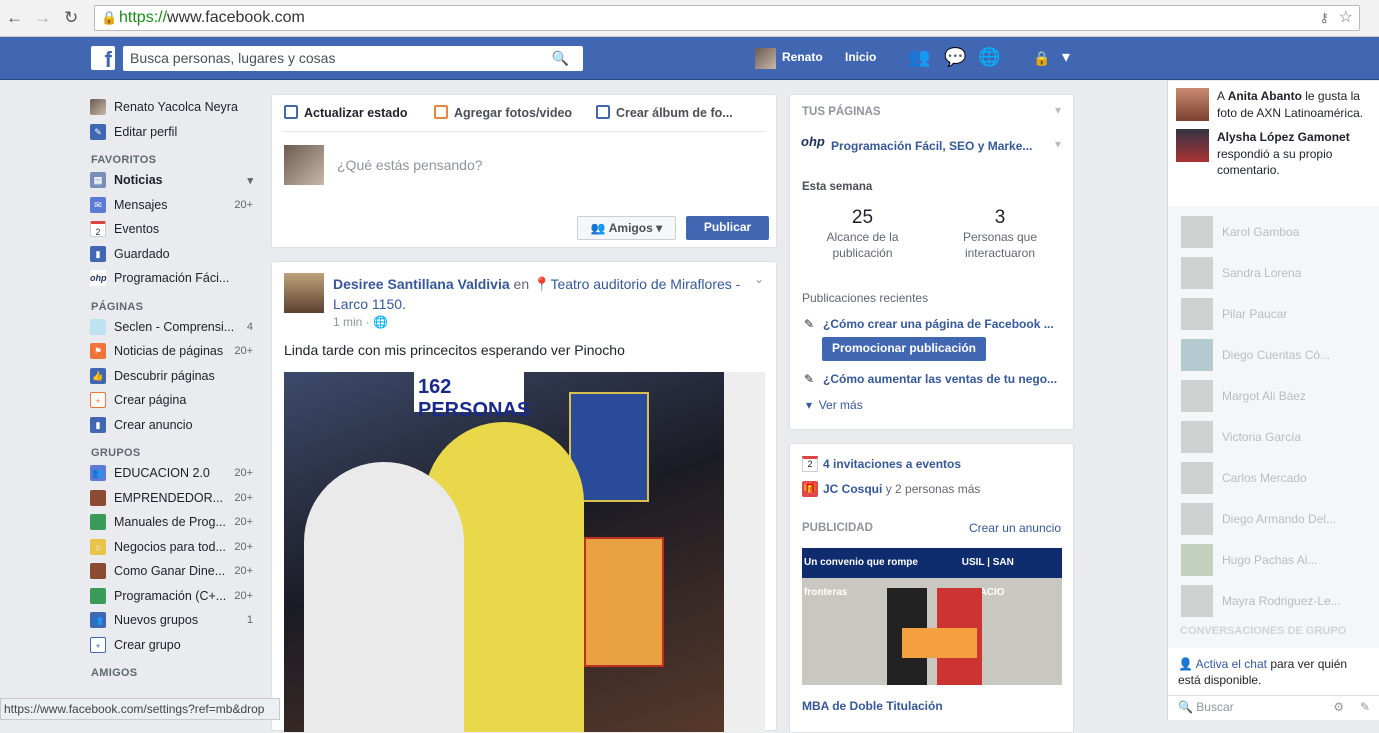  I want to click on sidebar-group-item: 👥 Nuevos grupos 1, so click(175, 620).